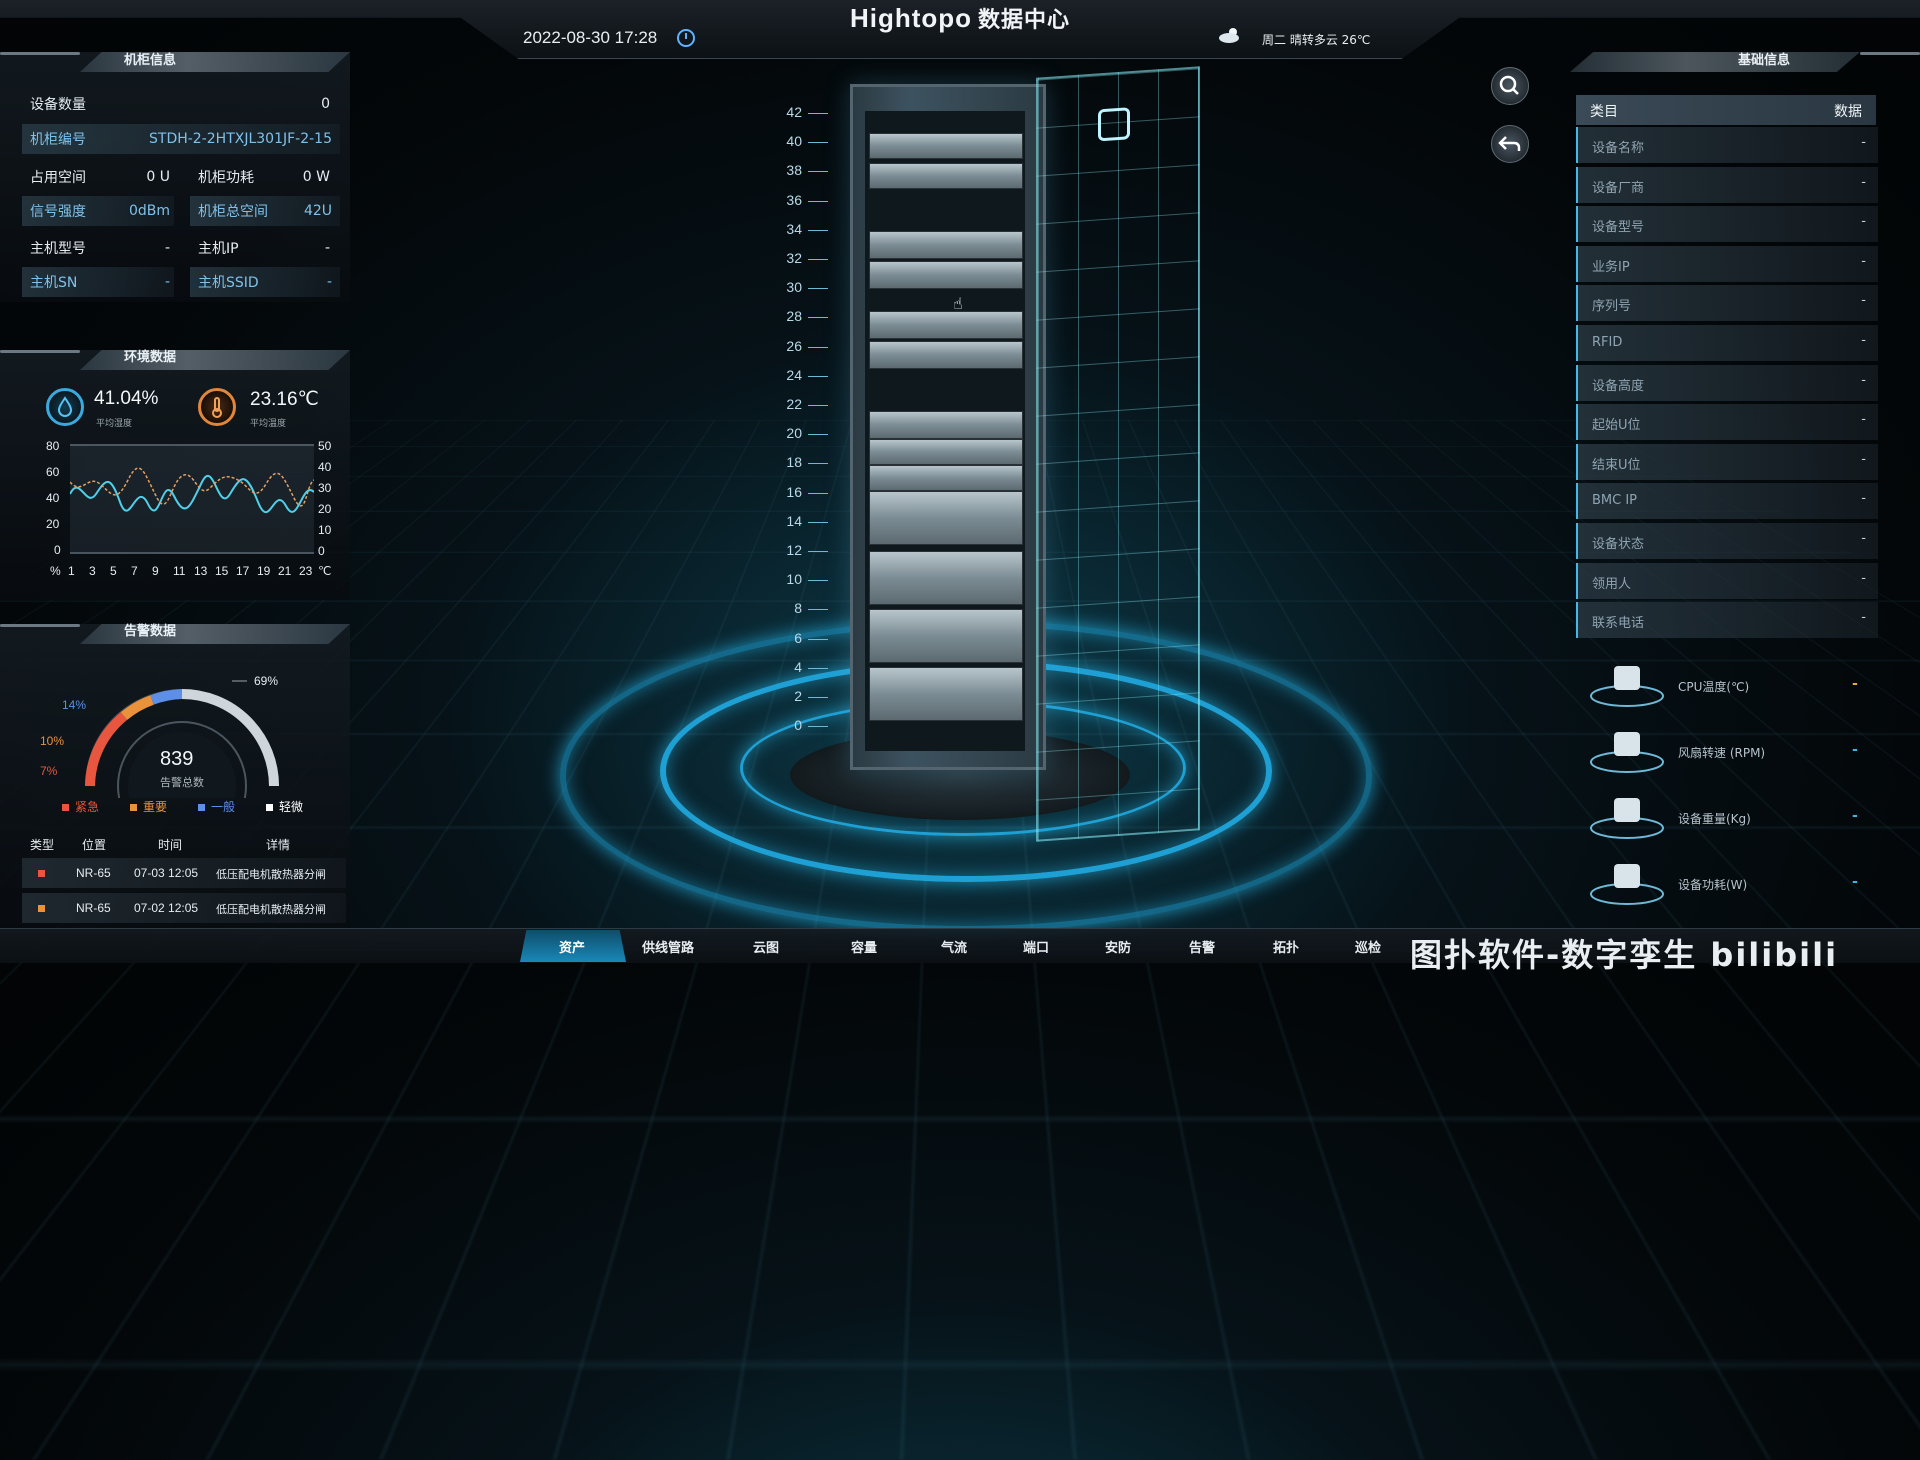  What do you see at coordinates (217, 407) in the screenshot?
I see `temperature-icon` at bounding box center [217, 407].